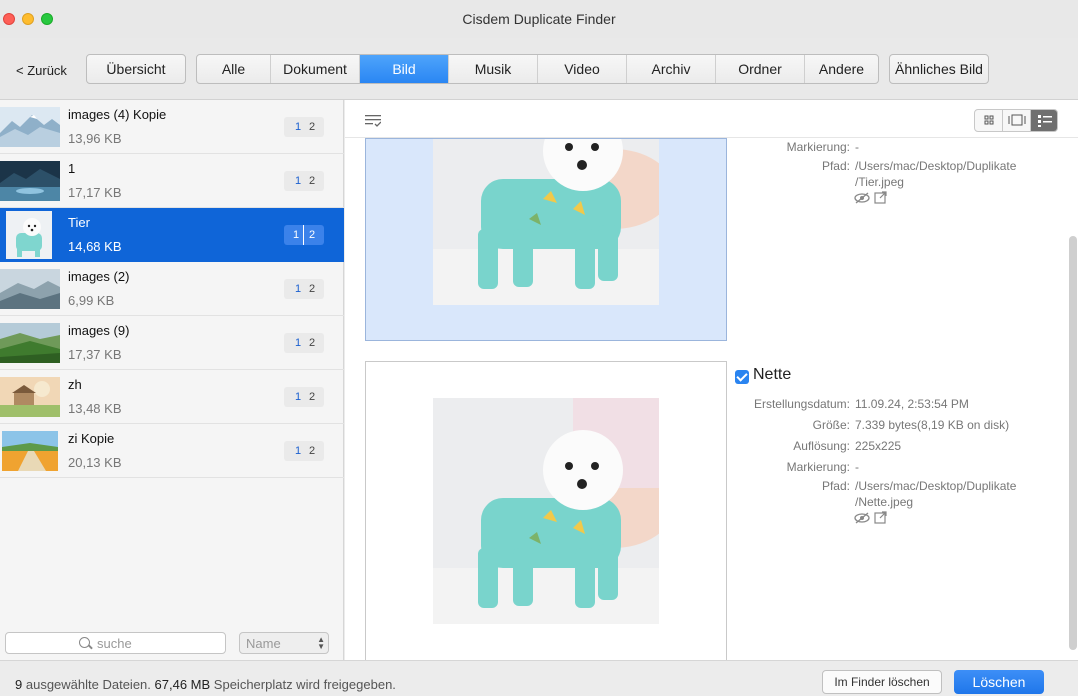  What do you see at coordinates (801, 404) in the screenshot?
I see `created-label: Erstellungsdatum:` at bounding box center [801, 404].